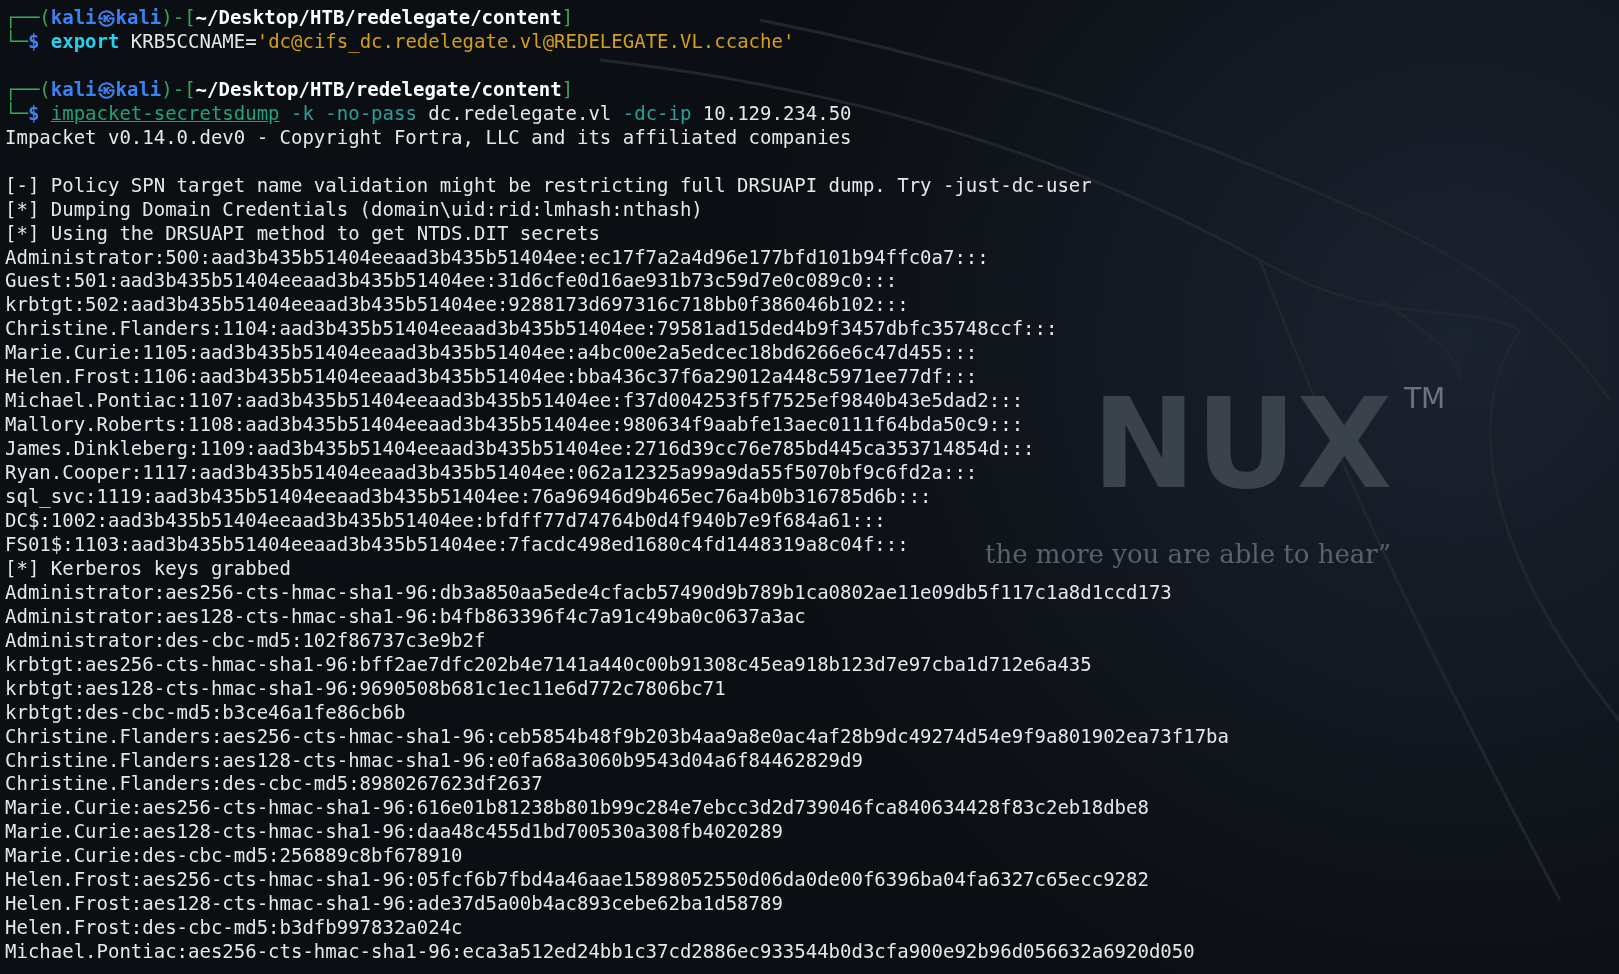 Image resolution: width=1619 pixels, height=974 pixels. What do you see at coordinates (491, 473) in the screenshot?
I see `output-line: Ryan.Cooper:1117:aad3b435b51404eeaad3b435b51404ee:062a12325a99a9da55f5070bf9c6fd2a:::` at bounding box center [491, 473].